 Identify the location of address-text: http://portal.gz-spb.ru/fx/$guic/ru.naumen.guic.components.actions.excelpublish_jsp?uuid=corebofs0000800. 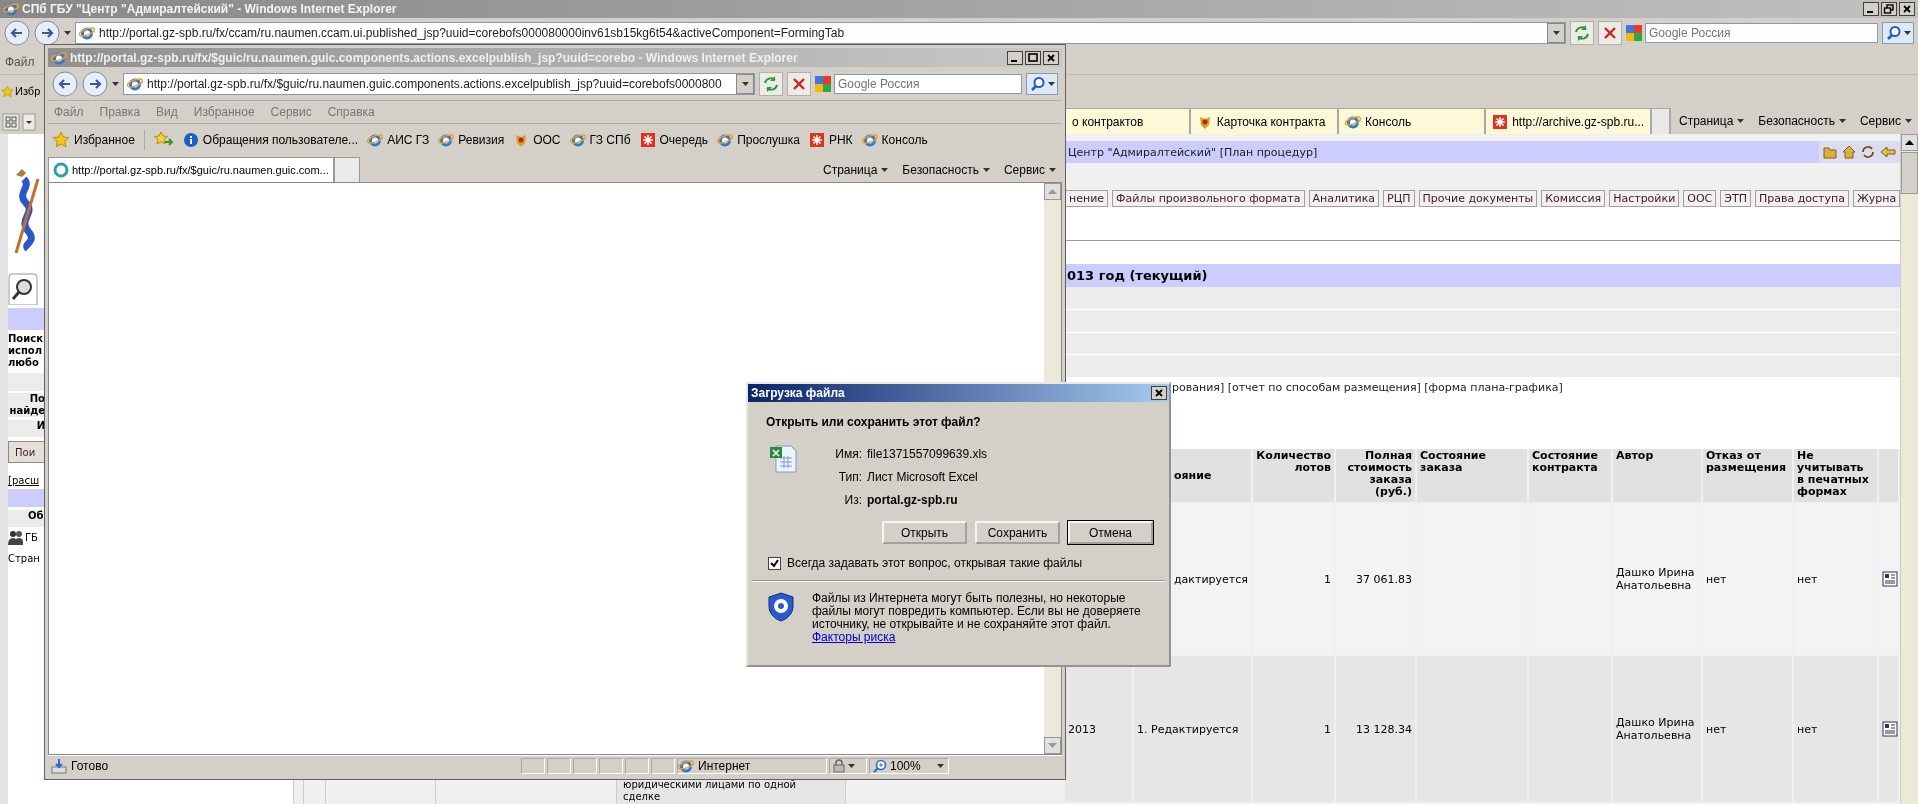
(434, 83).